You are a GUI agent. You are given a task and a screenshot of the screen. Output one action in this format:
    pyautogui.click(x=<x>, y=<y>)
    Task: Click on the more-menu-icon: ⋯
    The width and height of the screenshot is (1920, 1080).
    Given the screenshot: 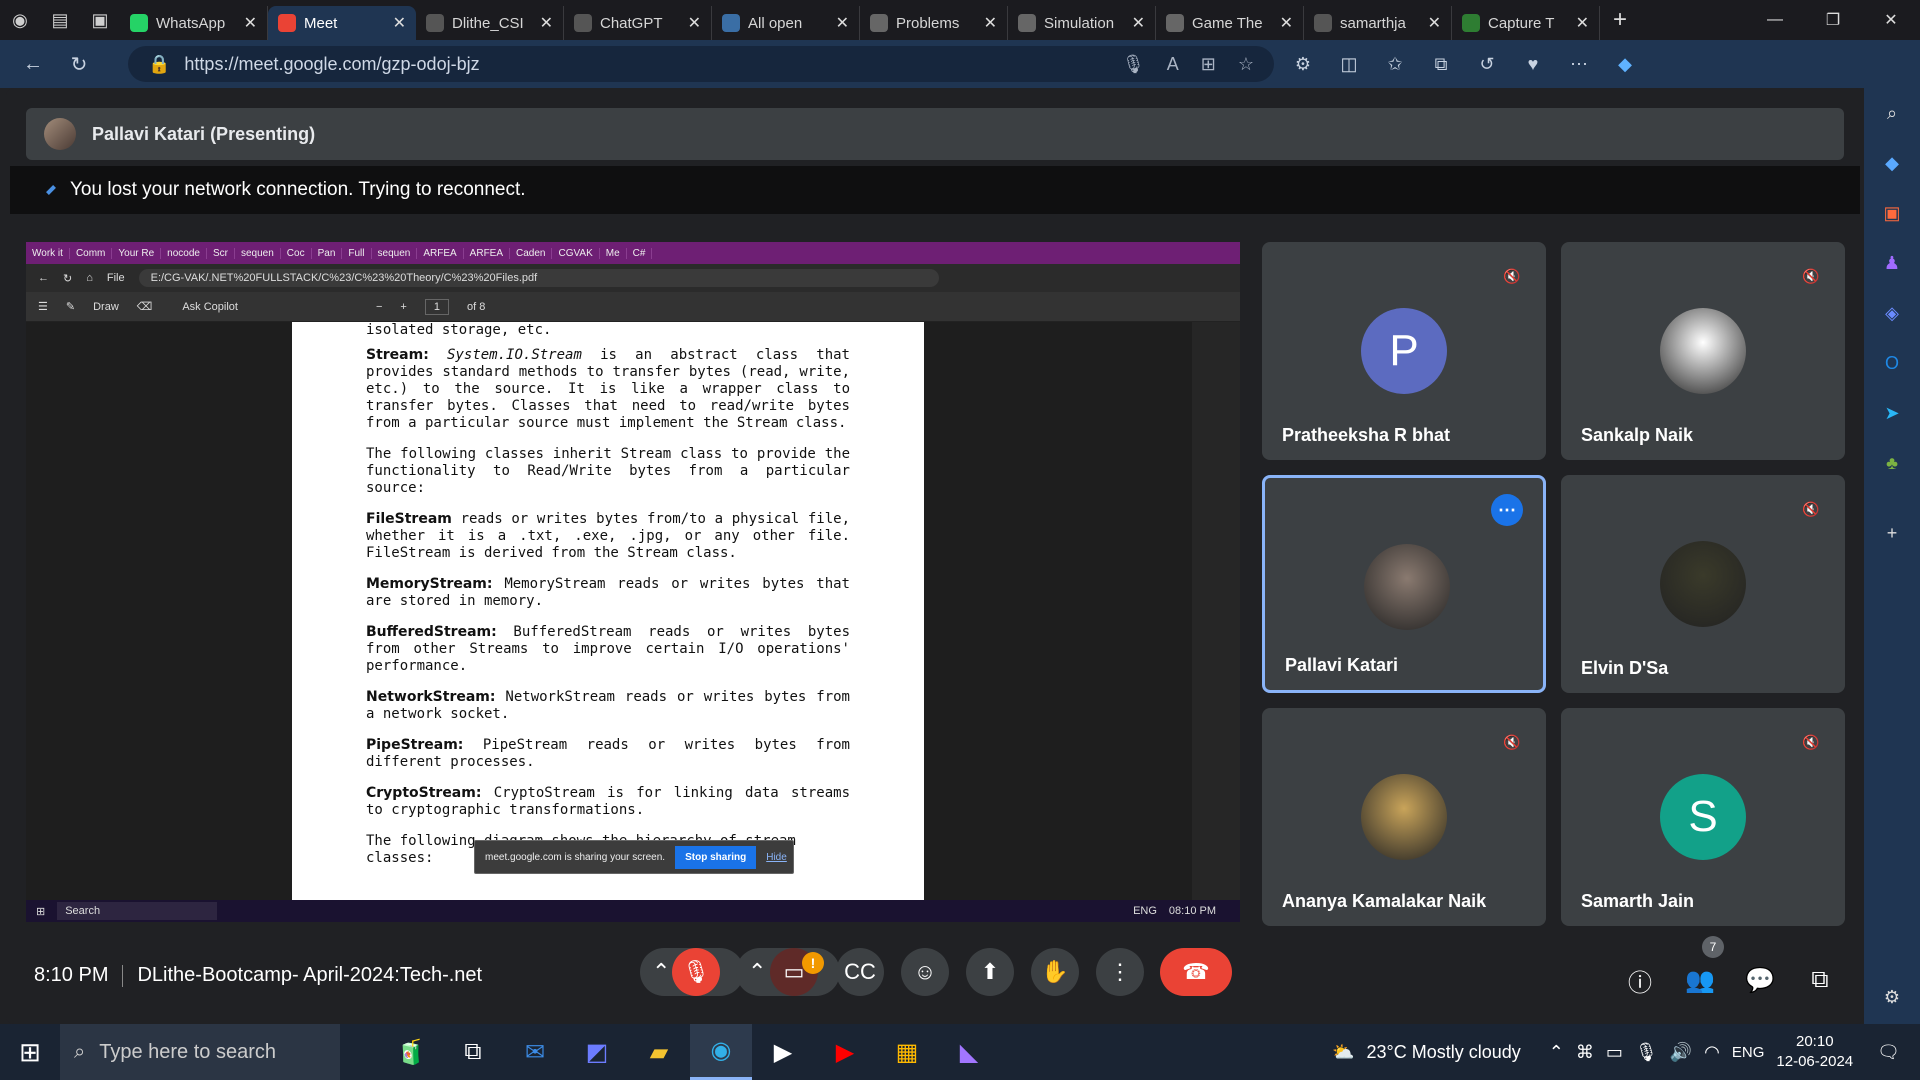 What is the action you would take?
    pyautogui.click(x=1579, y=64)
    